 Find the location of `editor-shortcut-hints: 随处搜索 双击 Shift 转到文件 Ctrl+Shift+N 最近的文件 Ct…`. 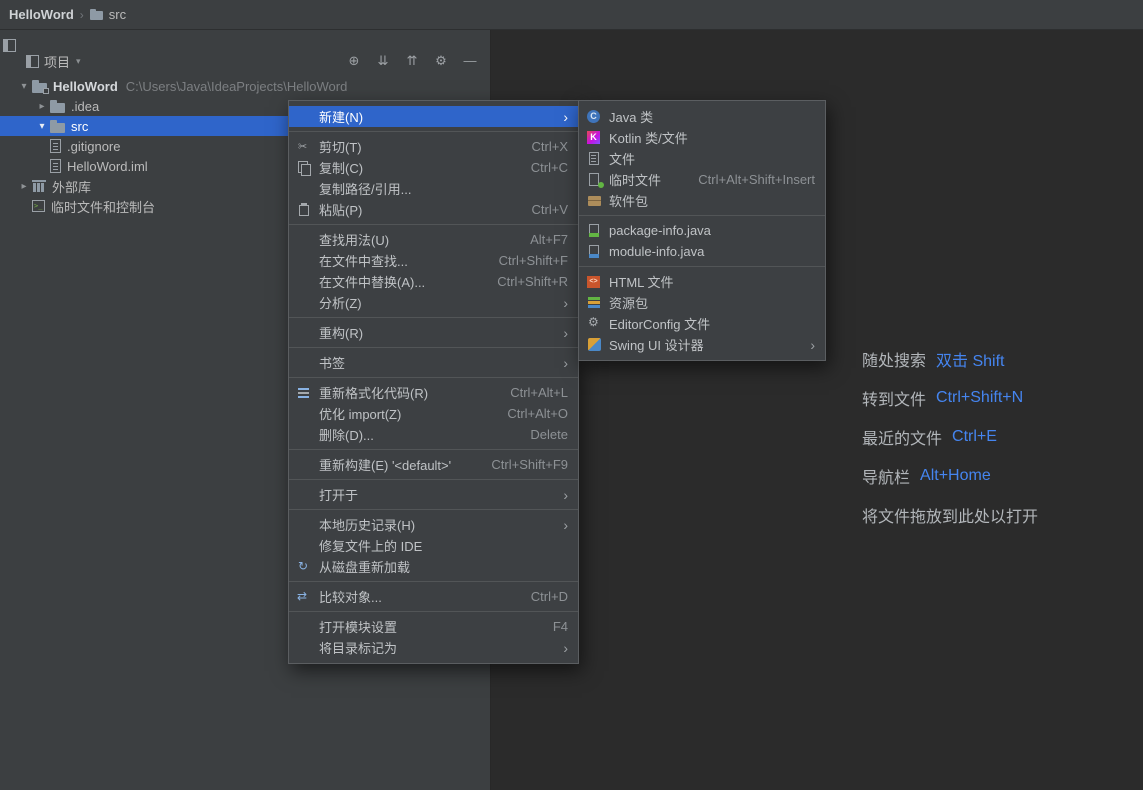

editor-shortcut-hints: 随处搜索 双击 Shift 转到文件 Ctrl+Shift+N 最近的文件 Ct… is located at coordinates (950, 436).